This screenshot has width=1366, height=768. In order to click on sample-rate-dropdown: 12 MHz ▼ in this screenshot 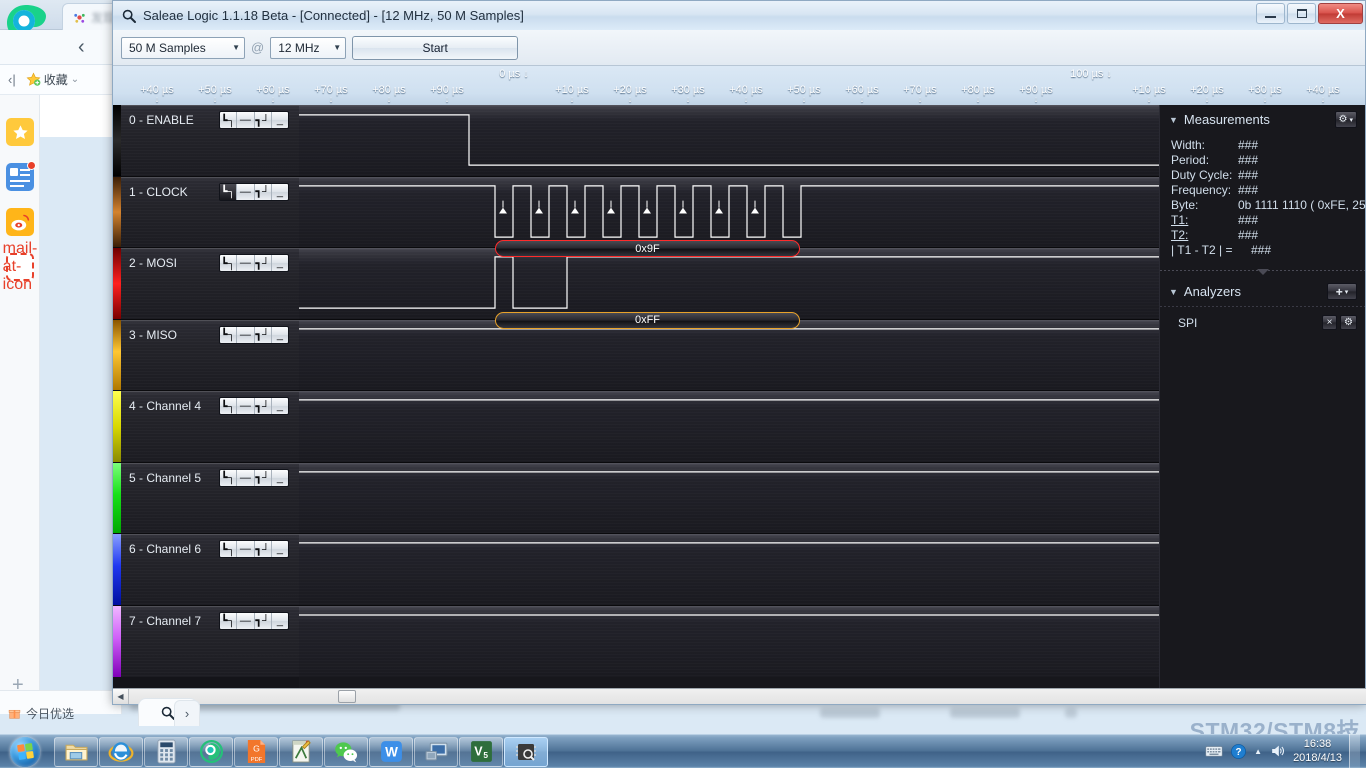, I will do `click(308, 47)`.